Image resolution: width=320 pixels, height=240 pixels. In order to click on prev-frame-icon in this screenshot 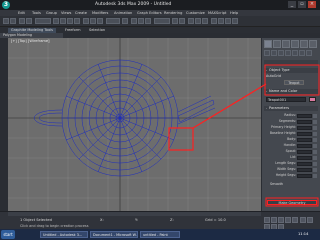, I will do `click(274, 220)`.